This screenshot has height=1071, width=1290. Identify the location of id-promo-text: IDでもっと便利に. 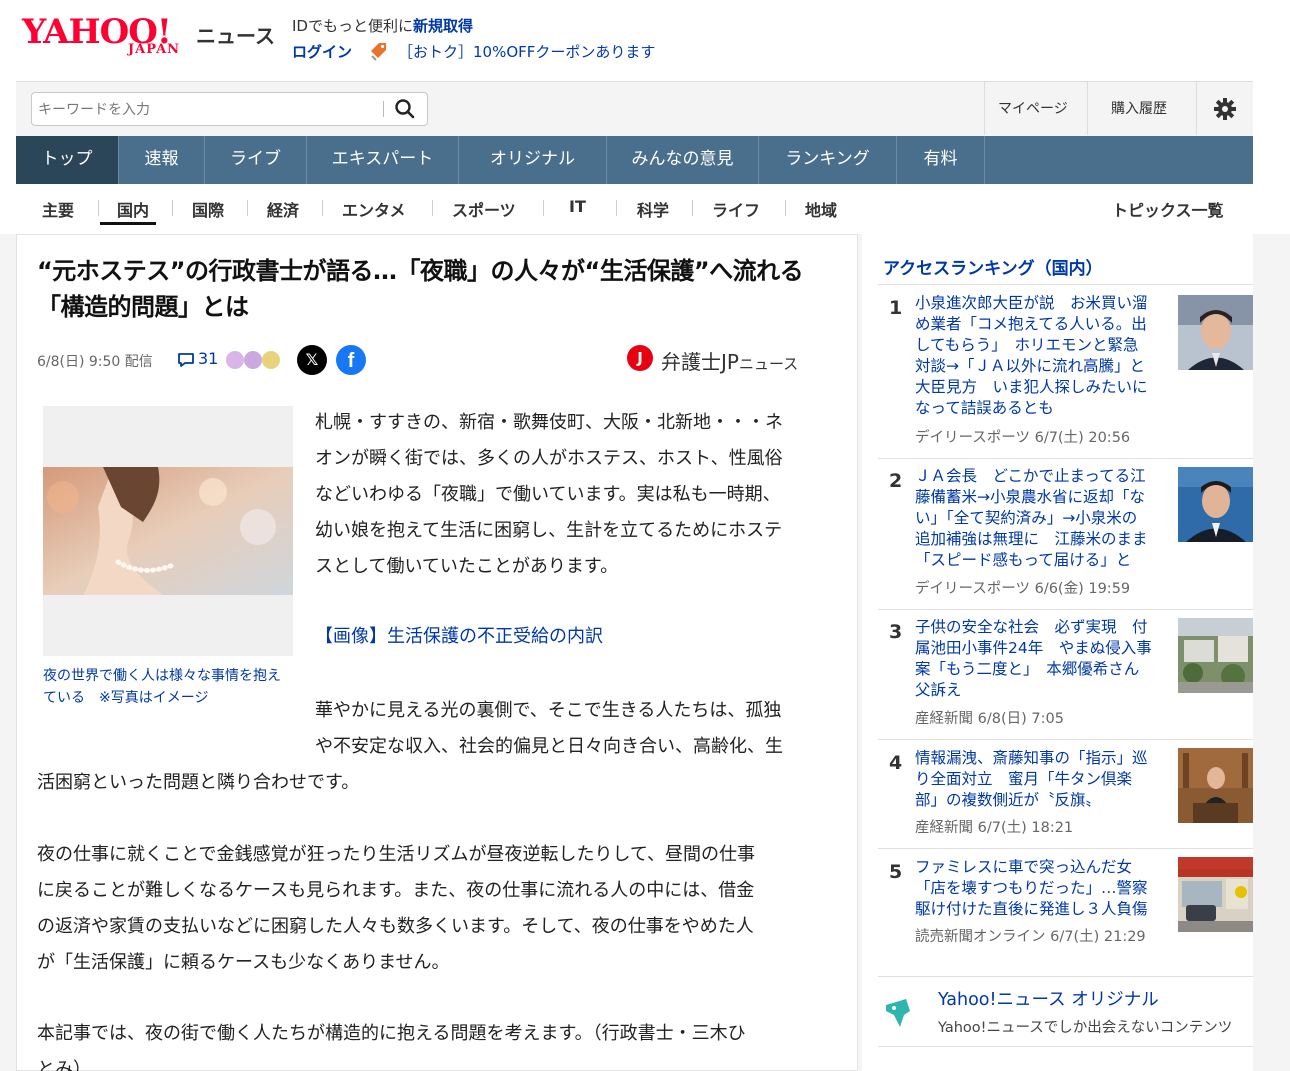
(352, 26).